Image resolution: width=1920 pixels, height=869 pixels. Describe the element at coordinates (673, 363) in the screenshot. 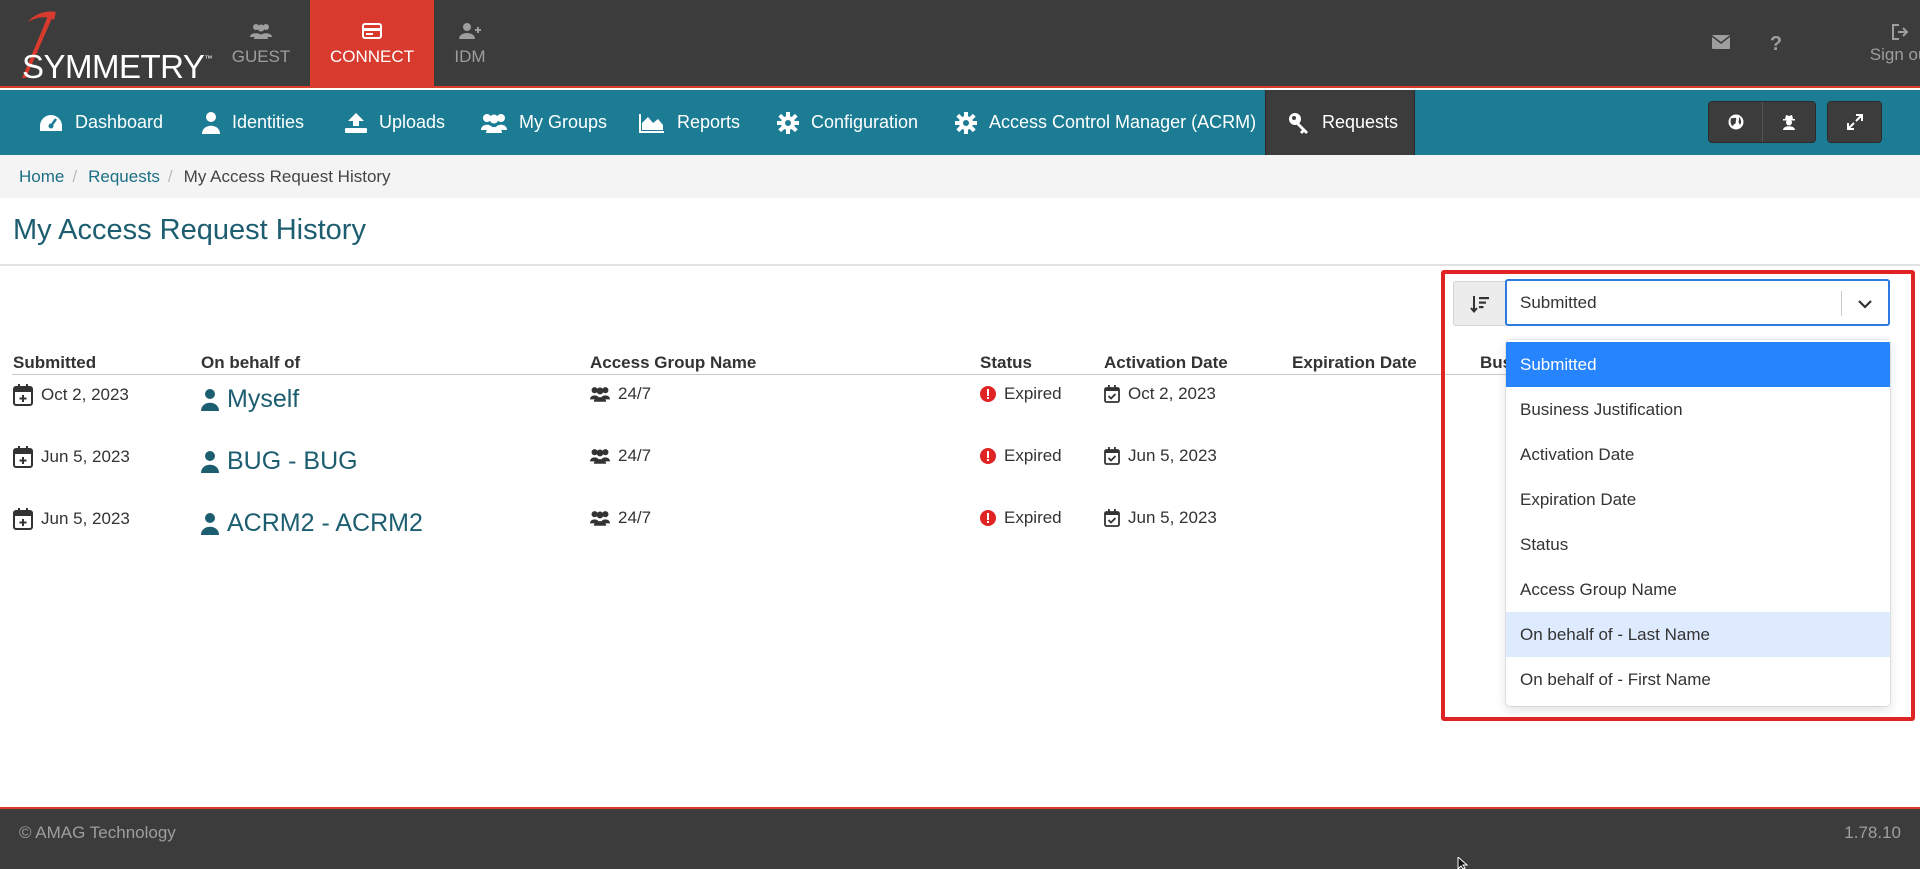

I see `column-header-access-group: Access Group Name` at that location.